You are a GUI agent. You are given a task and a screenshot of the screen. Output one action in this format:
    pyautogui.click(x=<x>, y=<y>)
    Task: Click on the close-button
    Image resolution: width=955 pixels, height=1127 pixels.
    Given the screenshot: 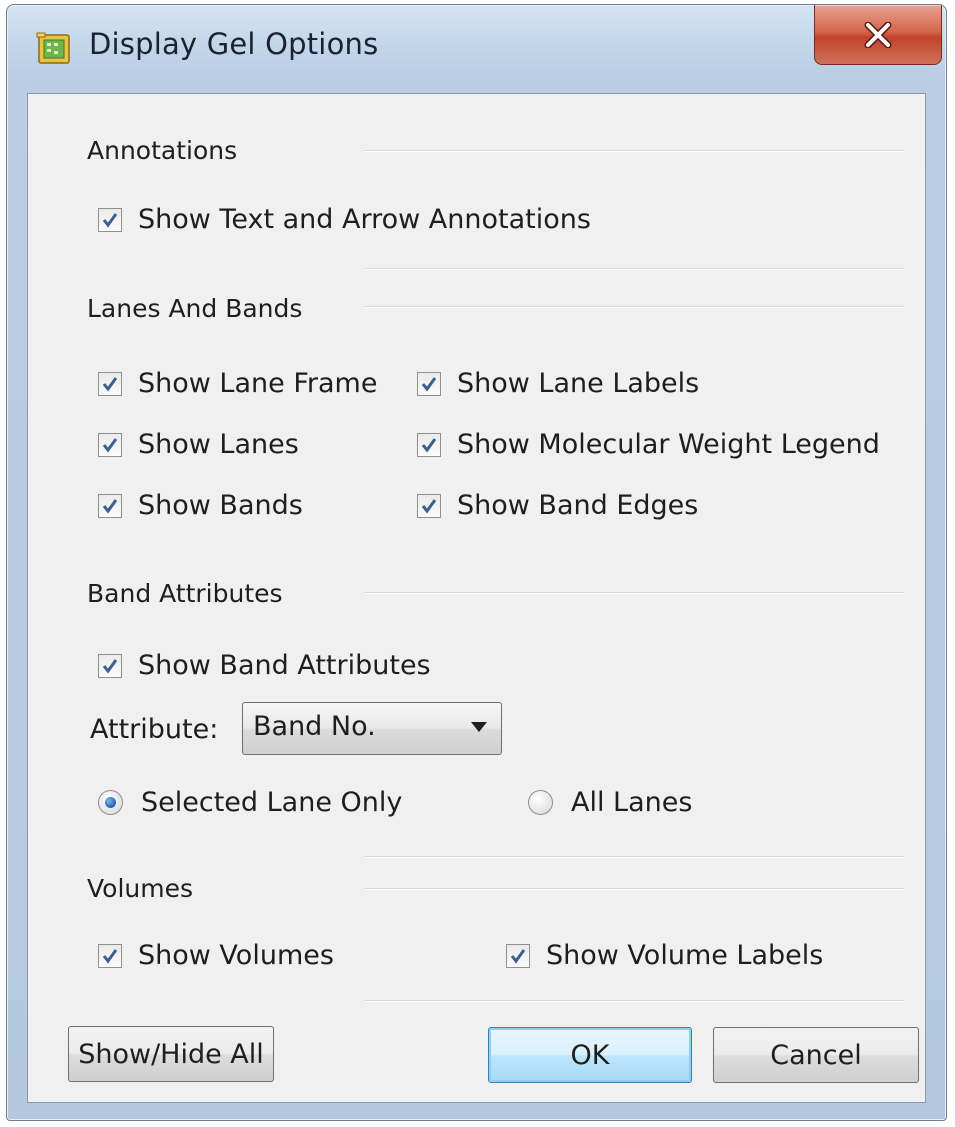 What is the action you would take?
    pyautogui.click(x=878, y=35)
    